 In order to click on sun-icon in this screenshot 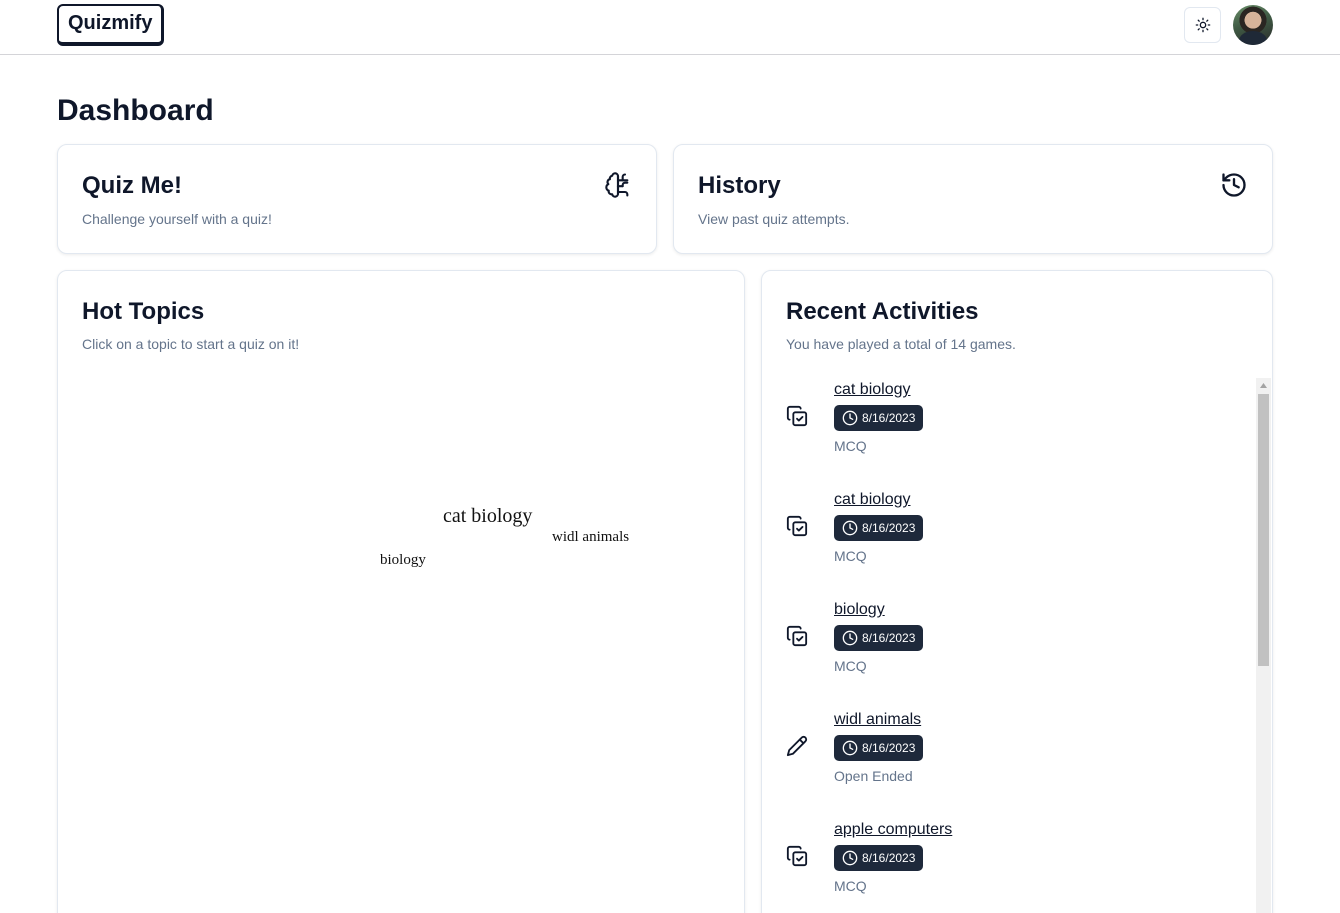, I will do `click(1202, 25)`.